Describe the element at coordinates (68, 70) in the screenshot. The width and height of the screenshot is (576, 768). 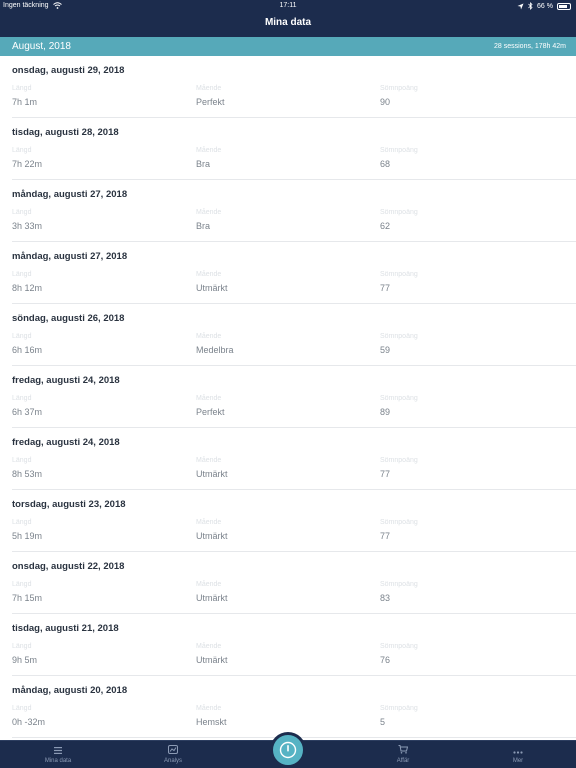
I see `session-date: onsdag, augusti 29, 2018` at that location.